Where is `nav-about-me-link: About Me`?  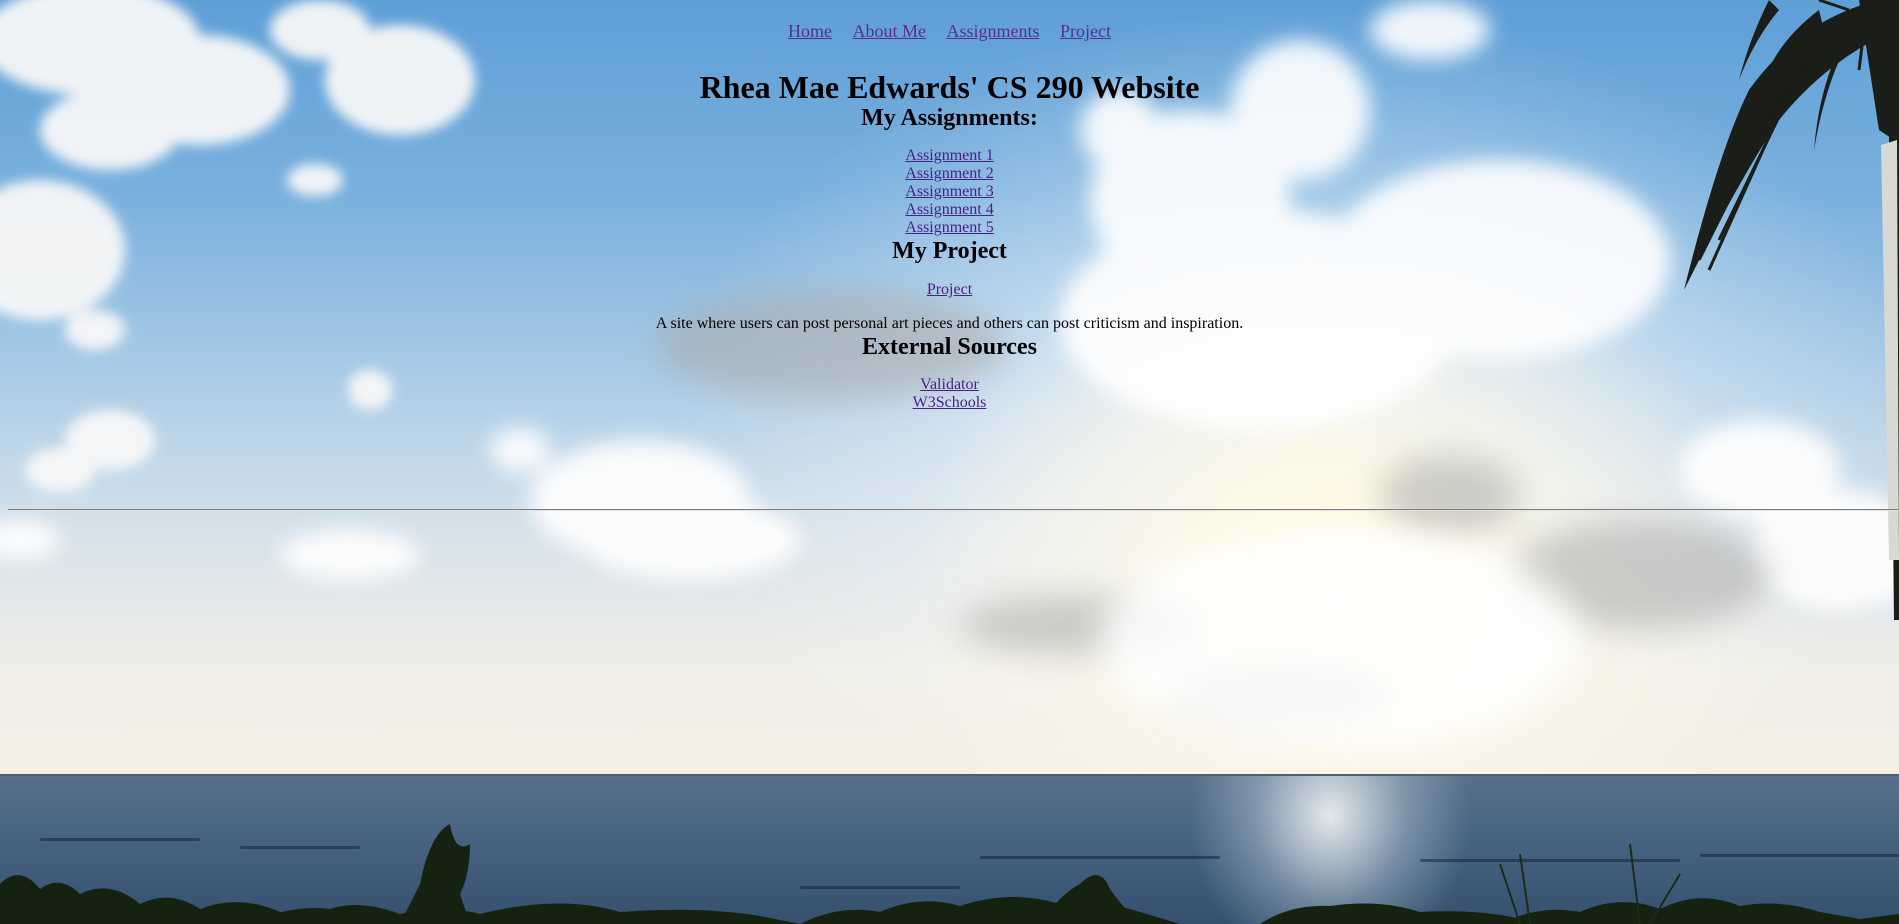
nav-about-me-link: About Me is located at coordinates (889, 31).